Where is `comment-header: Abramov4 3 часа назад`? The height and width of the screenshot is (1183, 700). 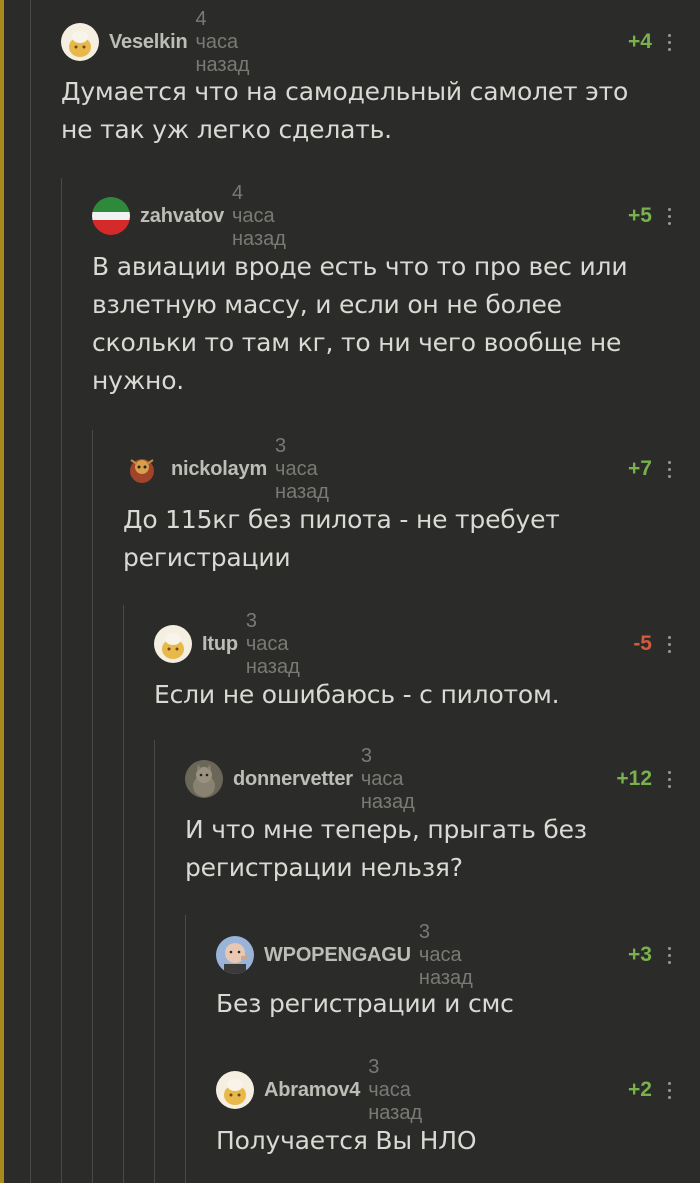 comment-header: Abramov4 3 часа назад is located at coordinates (319, 1090).